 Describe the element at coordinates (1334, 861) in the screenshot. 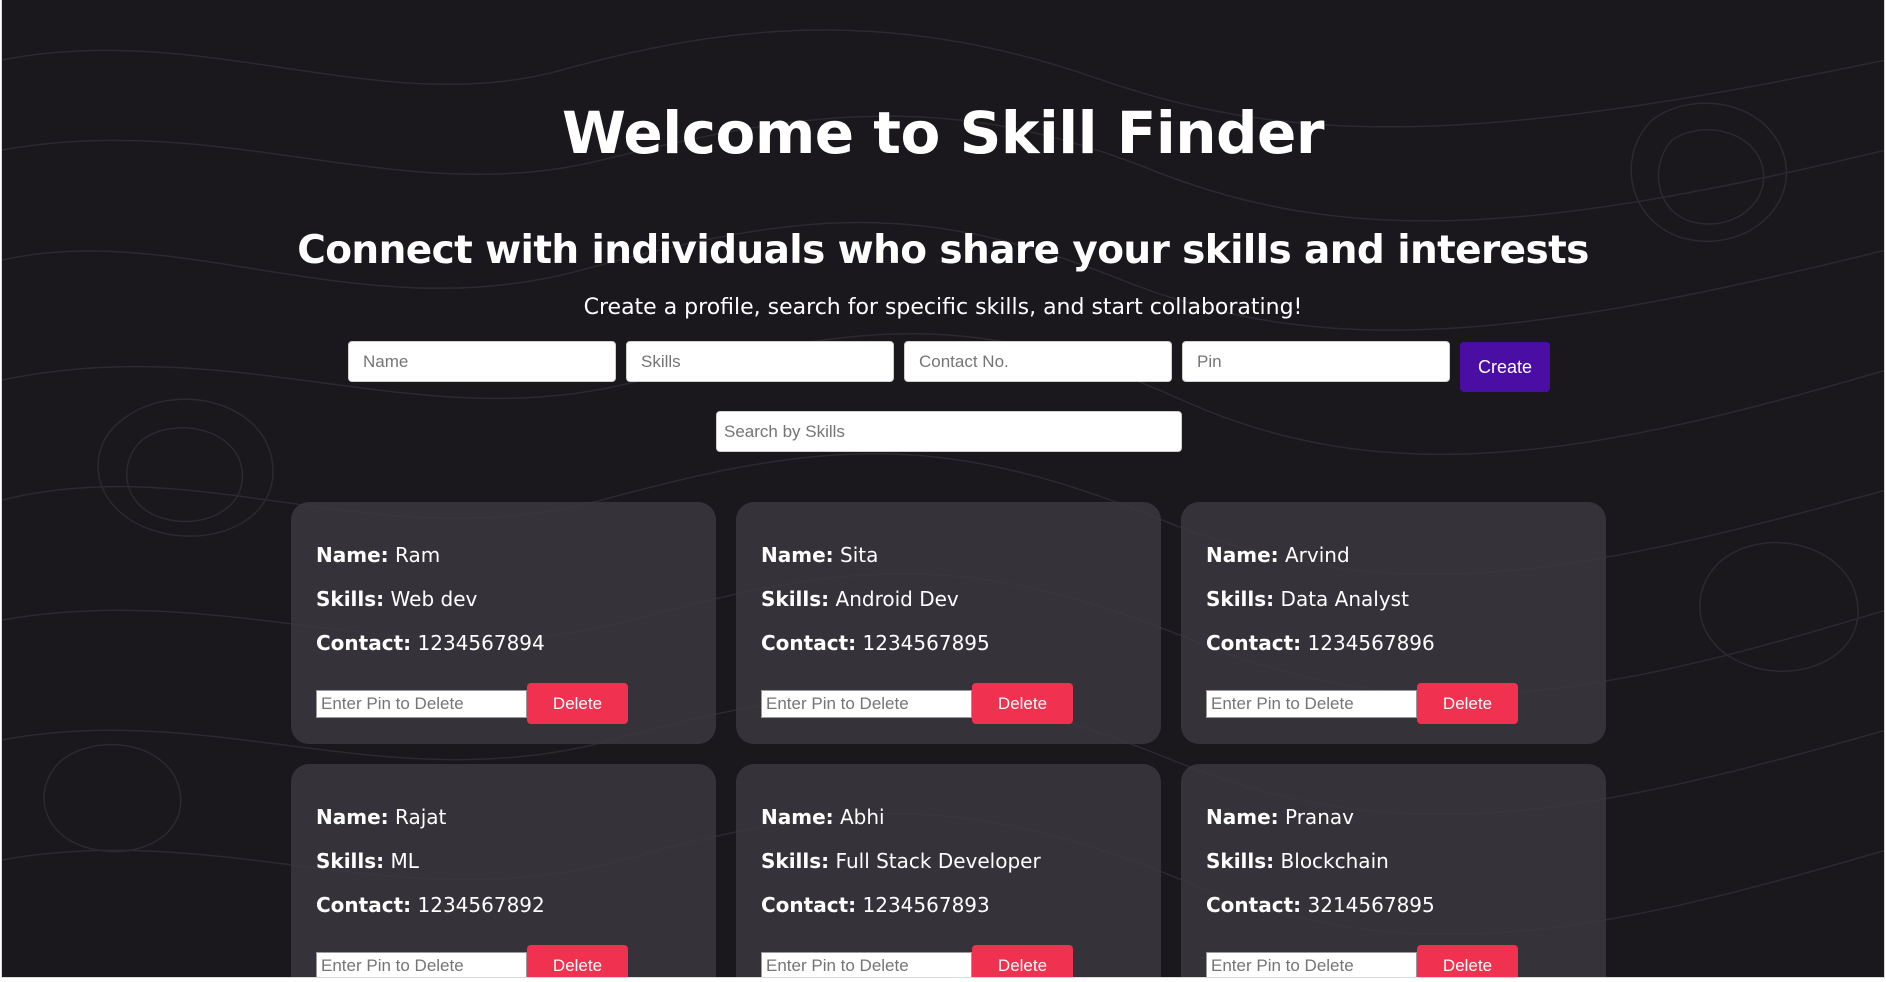

I see `profile-skills: Blockchain` at that location.